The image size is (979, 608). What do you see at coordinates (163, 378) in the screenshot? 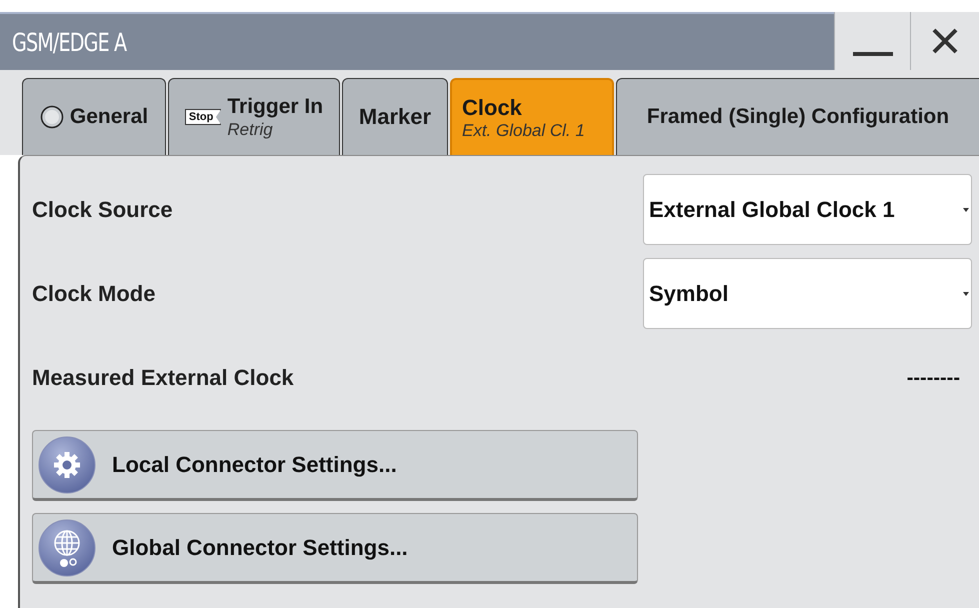
I see `setting-label: Measured External Clock` at bounding box center [163, 378].